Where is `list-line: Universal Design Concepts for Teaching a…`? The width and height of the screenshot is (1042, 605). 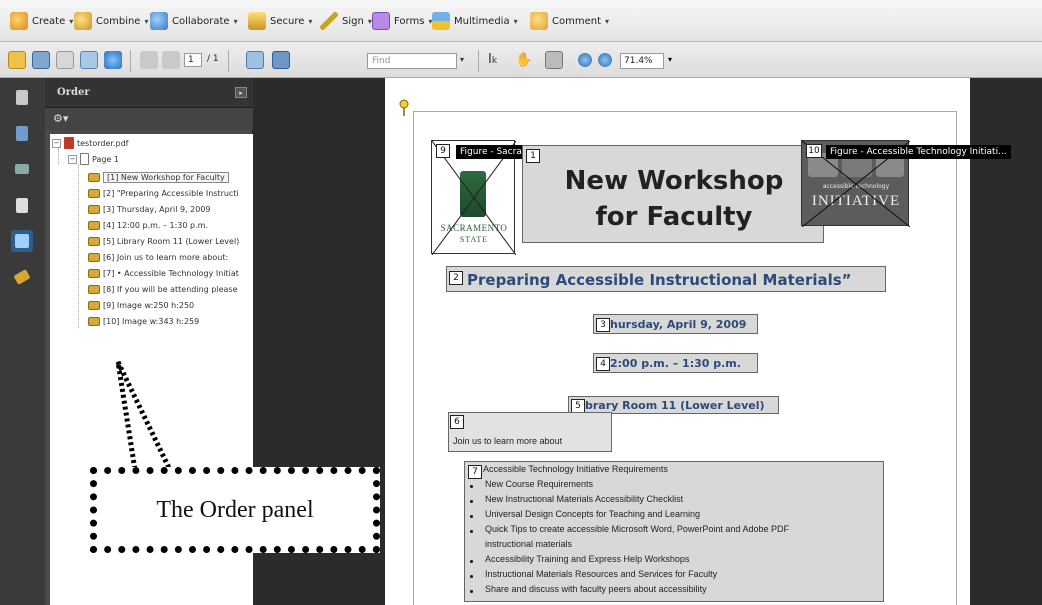 list-line: Universal Design Concepts for Teaching a… is located at coordinates (592, 514).